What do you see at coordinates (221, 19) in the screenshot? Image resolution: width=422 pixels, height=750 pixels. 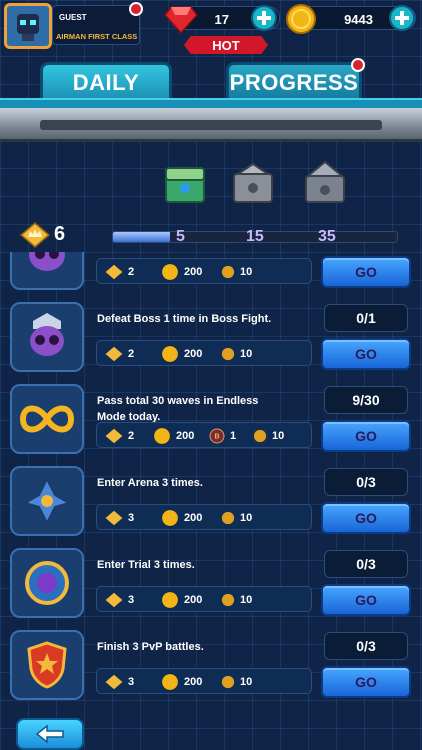 I see `gem-value: 17` at bounding box center [221, 19].